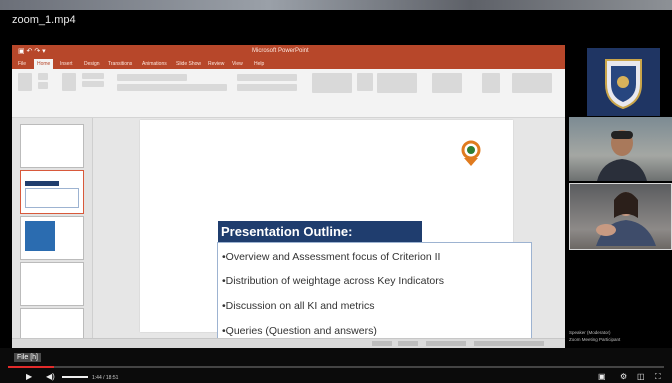 The height and width of the screenshot is (383, 672). I want to click on font-format-buttons, so click(172, 87).